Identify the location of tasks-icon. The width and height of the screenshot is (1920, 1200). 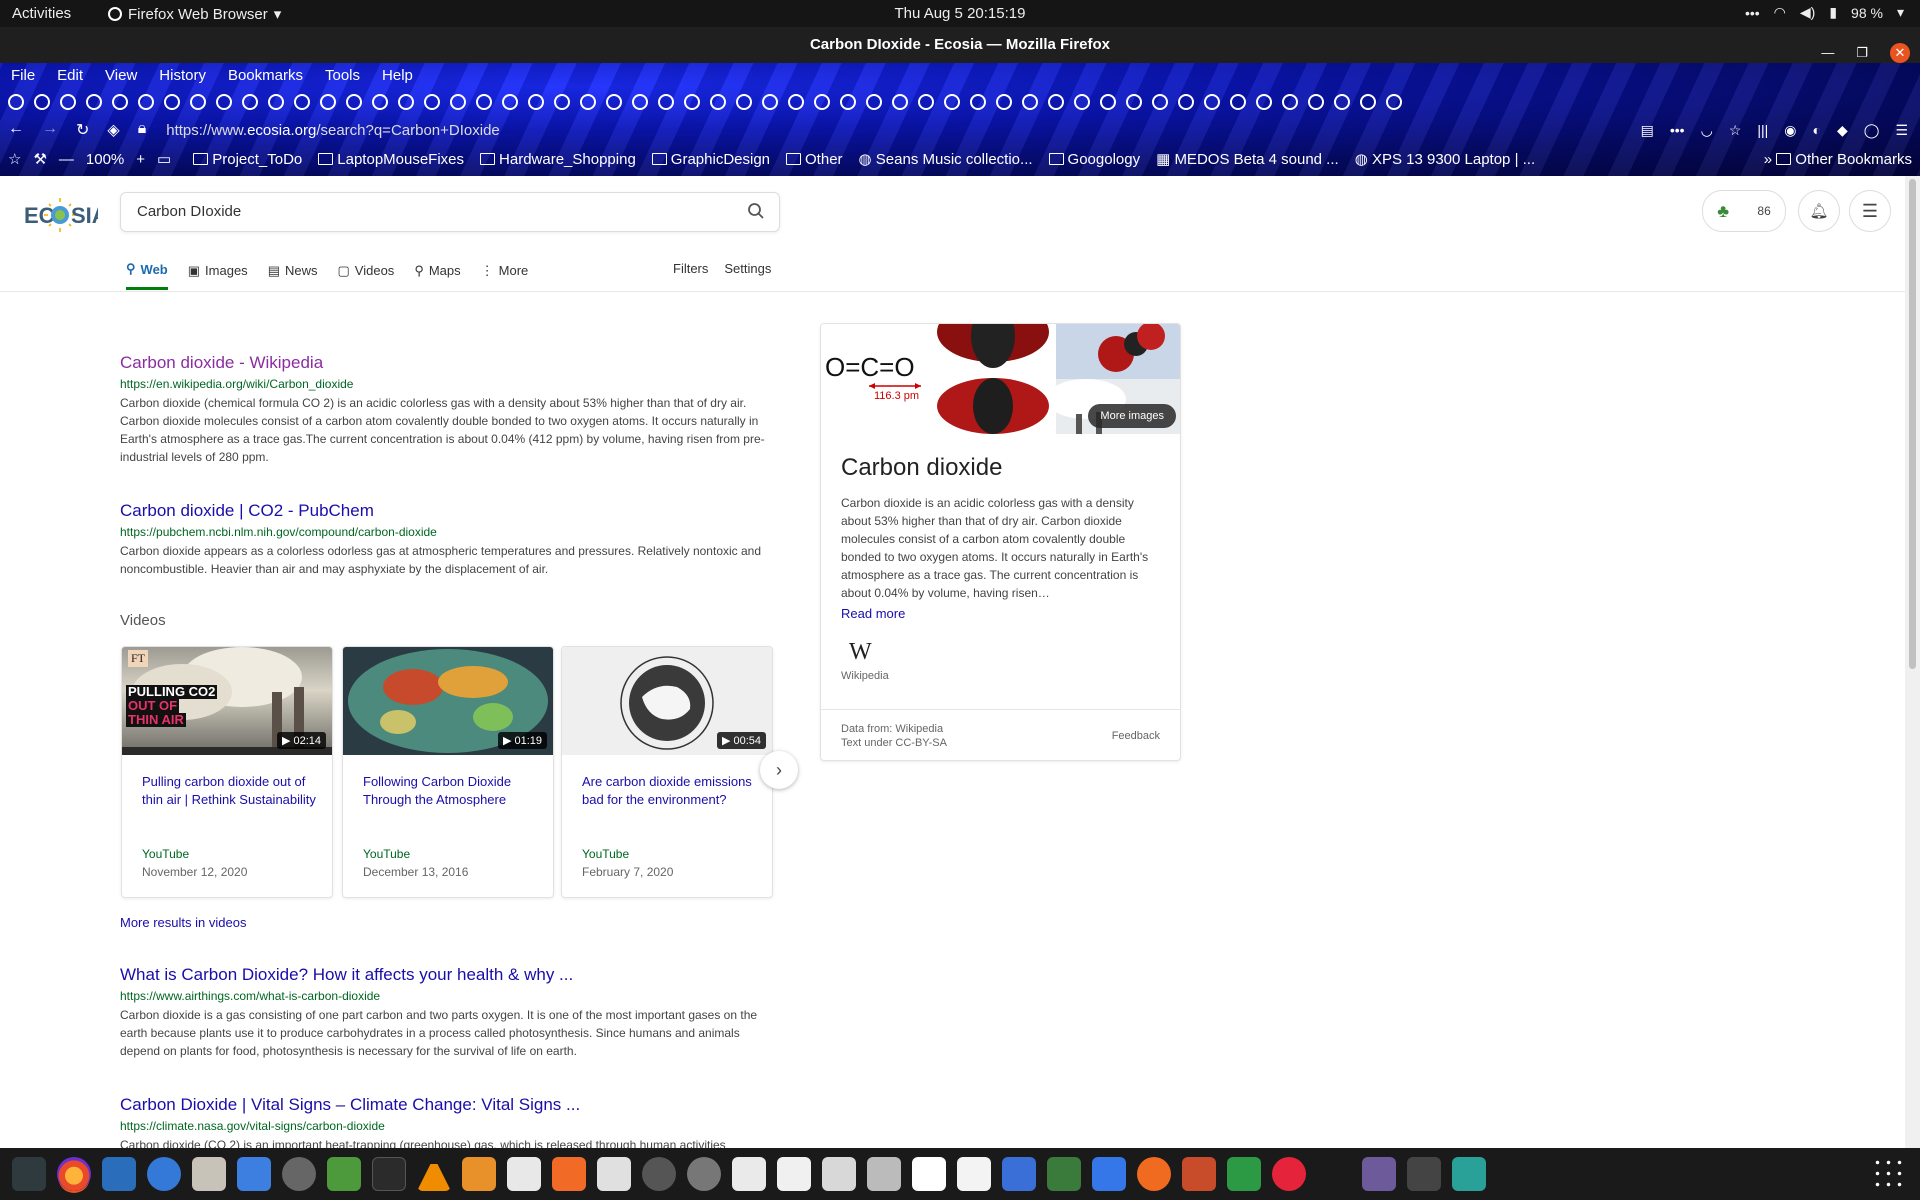
(1019, 1174).